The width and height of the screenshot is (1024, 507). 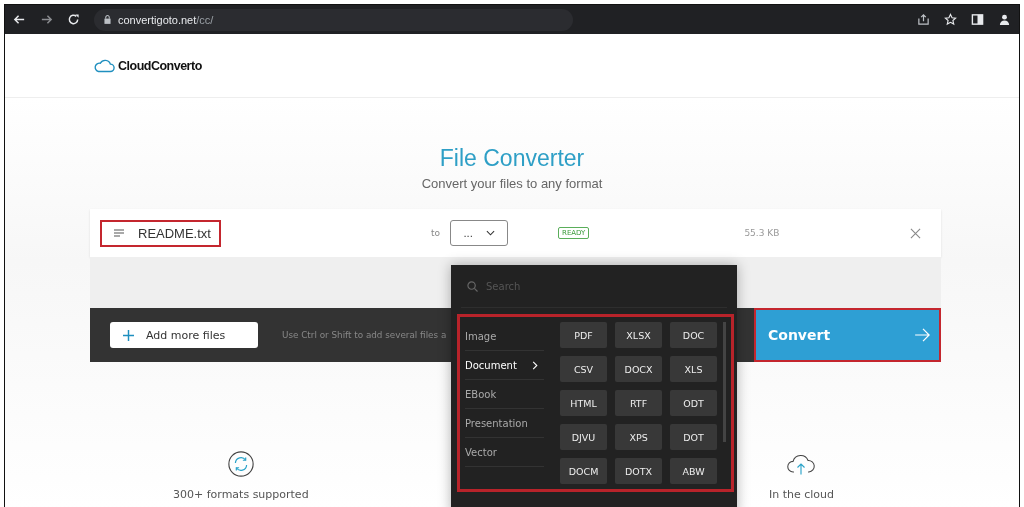 What do you see at coordinates (104, 65) in the screenshot?
I see `cloud-icon` at bounding box center [104, 65].